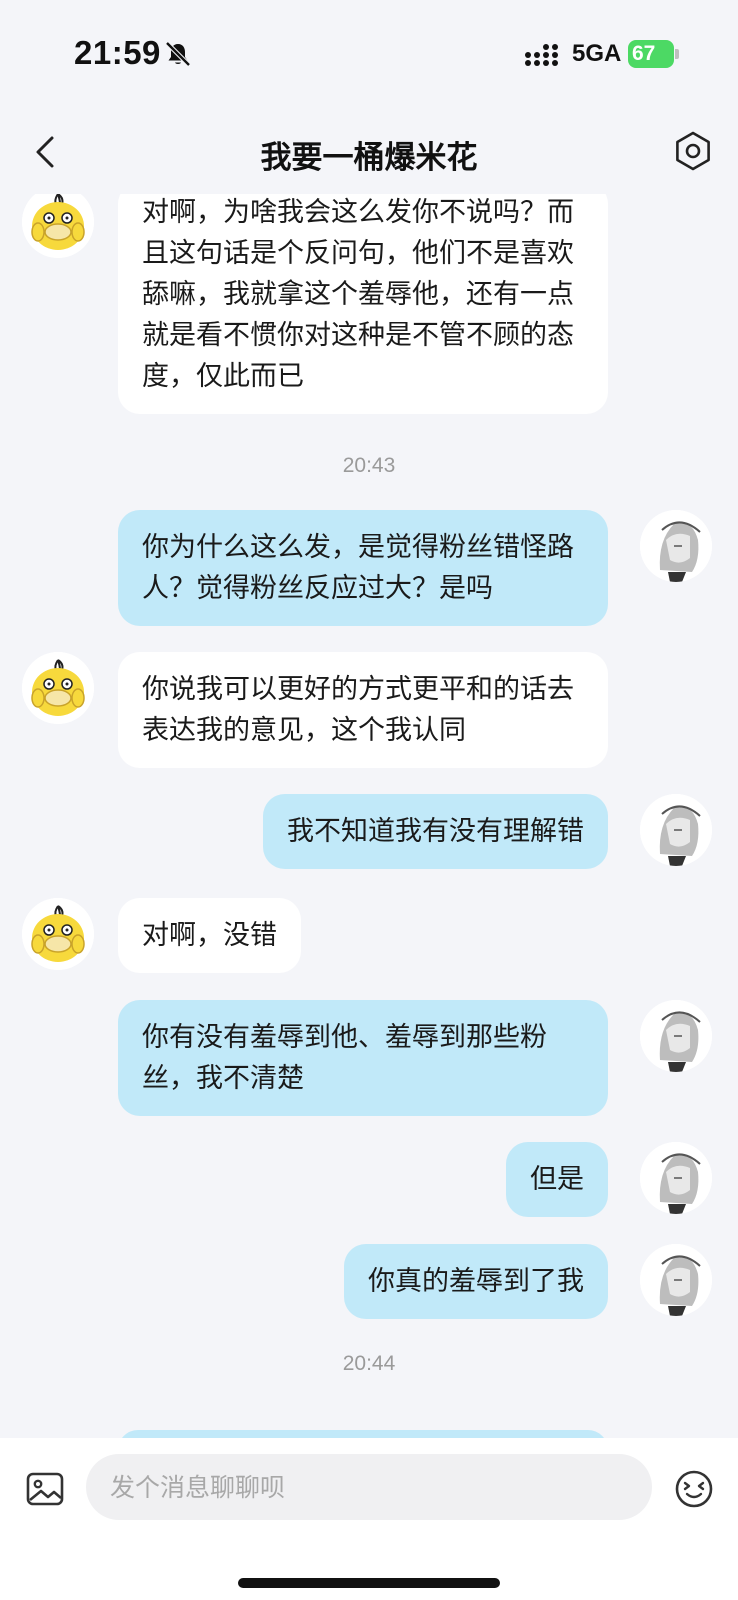 The width and height of the screenshot is (738, 1600). Describe the element at coordinates (363, 1434) in the screenshot. I see `message-bubble-outgoing-partial` at that location.